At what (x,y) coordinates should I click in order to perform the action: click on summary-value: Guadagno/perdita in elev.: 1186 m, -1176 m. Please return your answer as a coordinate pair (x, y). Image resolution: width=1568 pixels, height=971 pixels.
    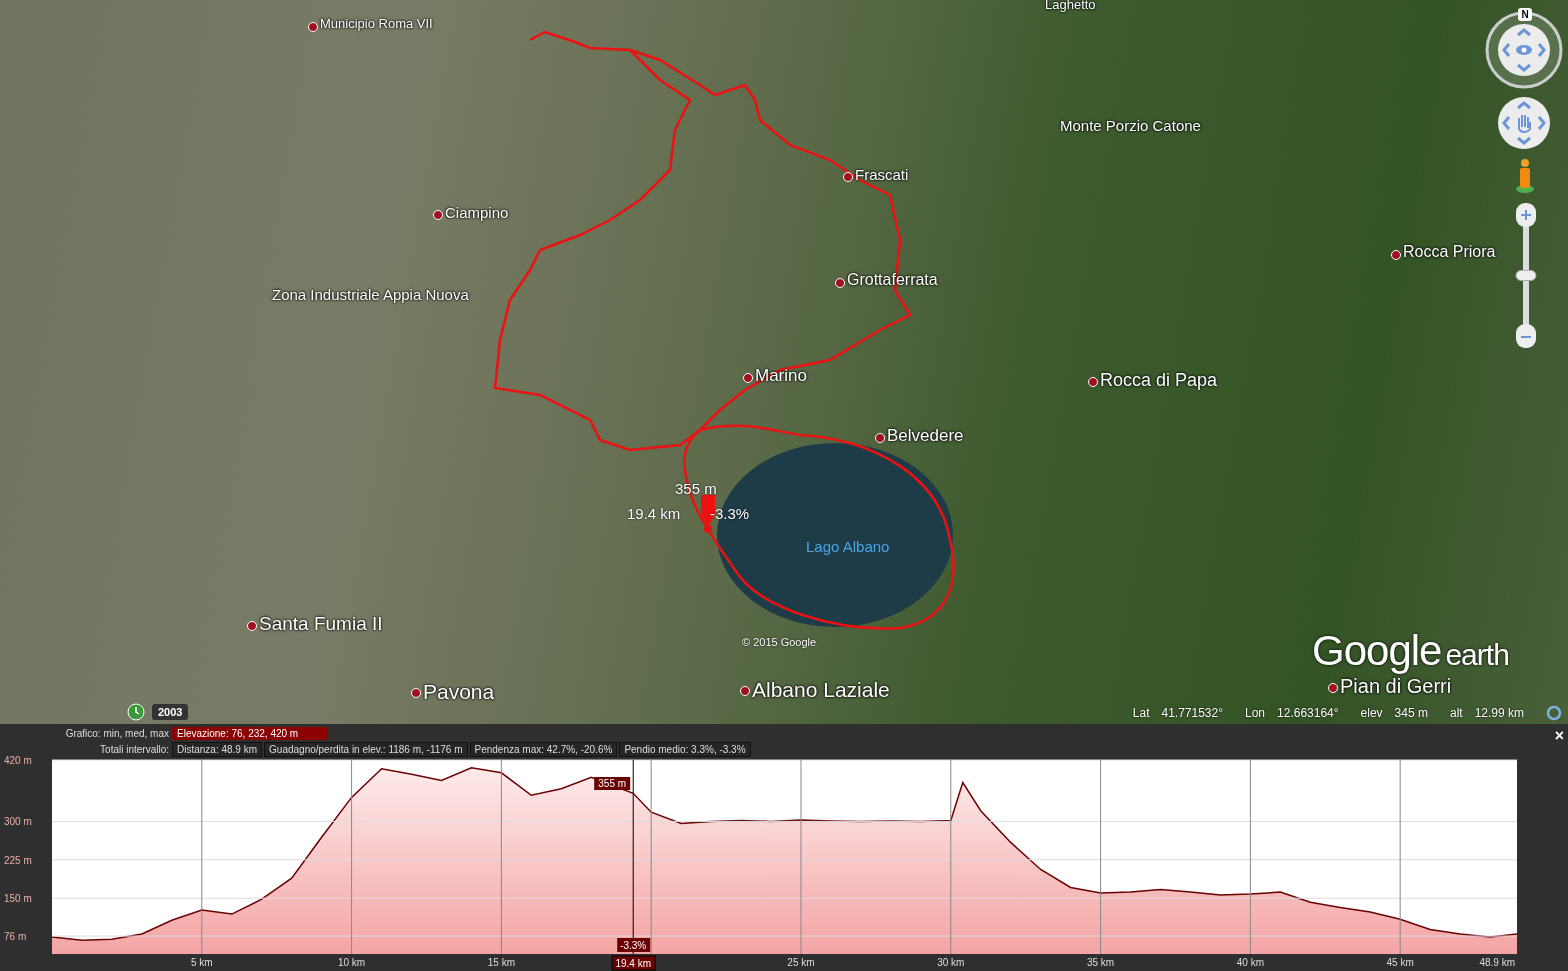
    Looking at the image, I should click on (366, 749).